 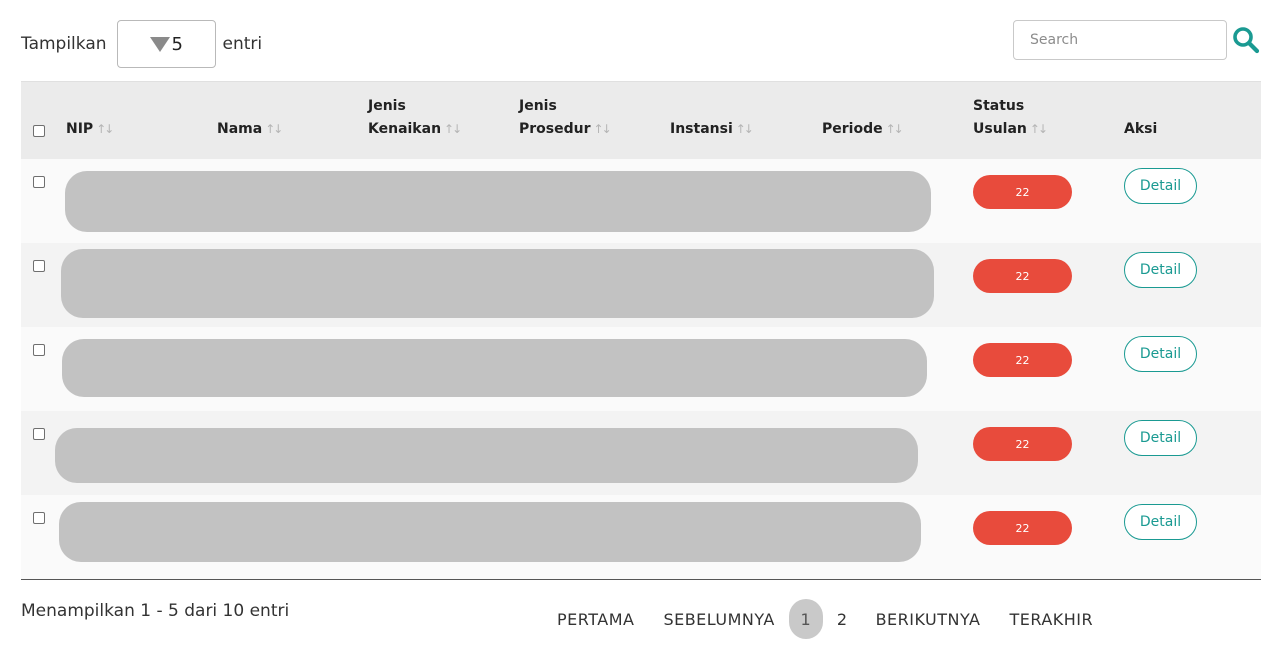 What do you see at coordinates (538, 106) in the screenshot?
I see `column-header-jenis-prosedur-line1: Jenis` at bounding box center [538, 106].